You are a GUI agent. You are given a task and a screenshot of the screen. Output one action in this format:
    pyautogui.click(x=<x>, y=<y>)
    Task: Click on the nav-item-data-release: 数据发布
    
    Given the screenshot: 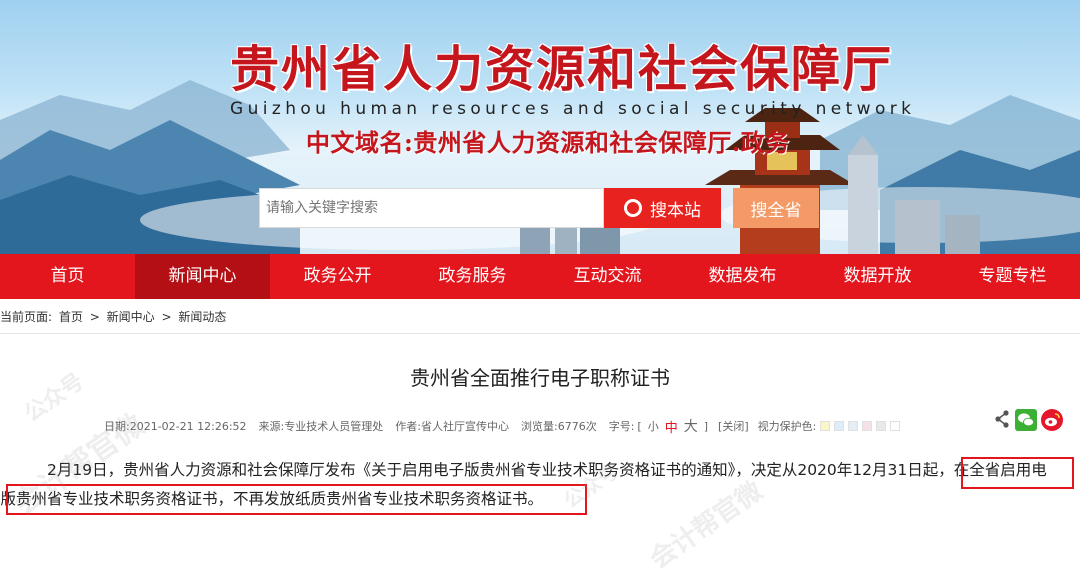 What is the action you would take?
    pyautogui.click(x=742, y=276)
    